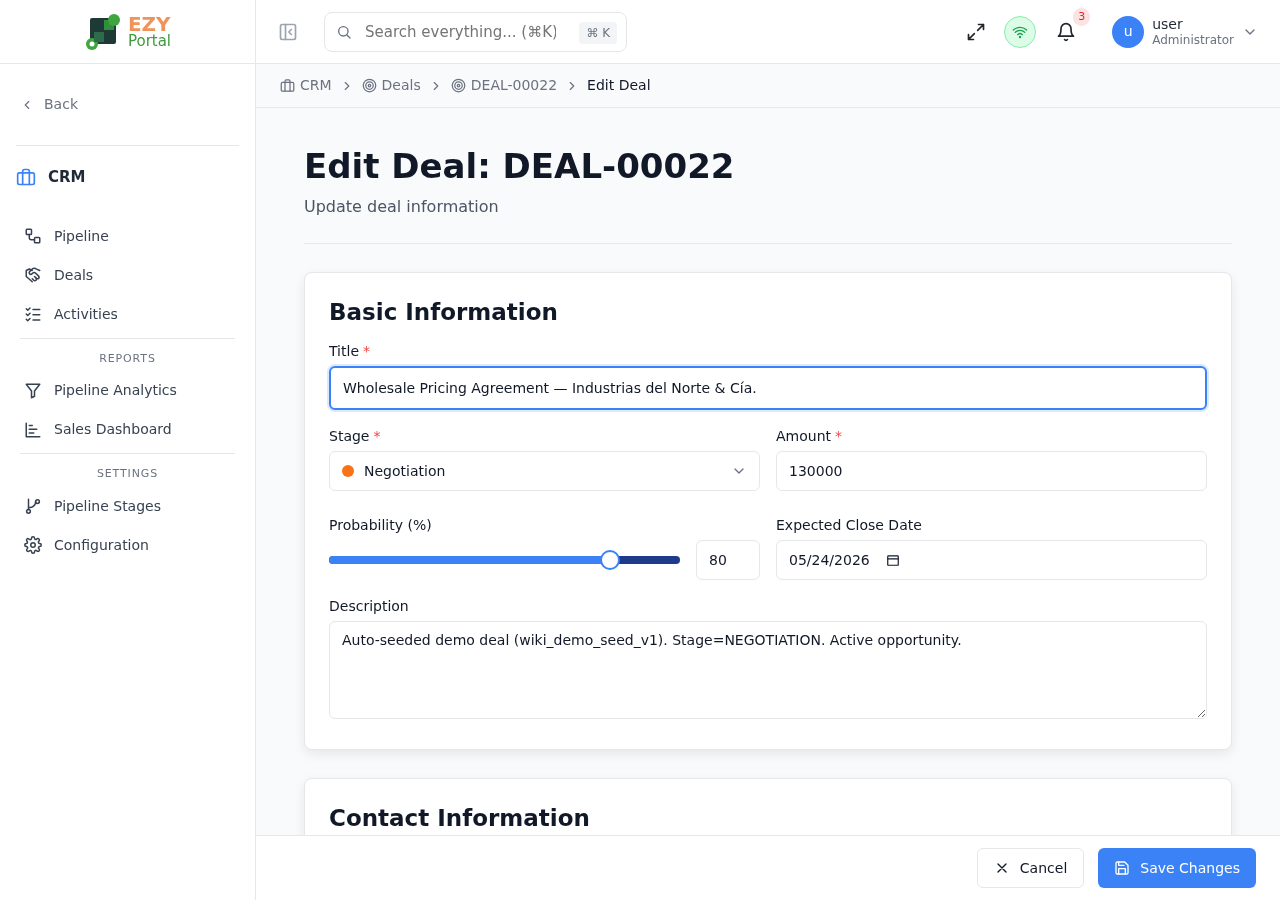  What do you see at coordinates (127, 236) in the screenshot?
I see `sidebar-item: Pipeline` at bounding box center [127, 236].